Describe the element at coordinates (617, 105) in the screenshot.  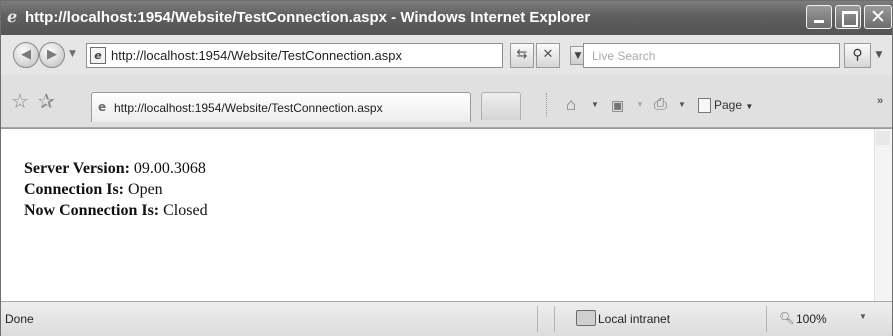
I see `feeds-icon: ▣` at that location.